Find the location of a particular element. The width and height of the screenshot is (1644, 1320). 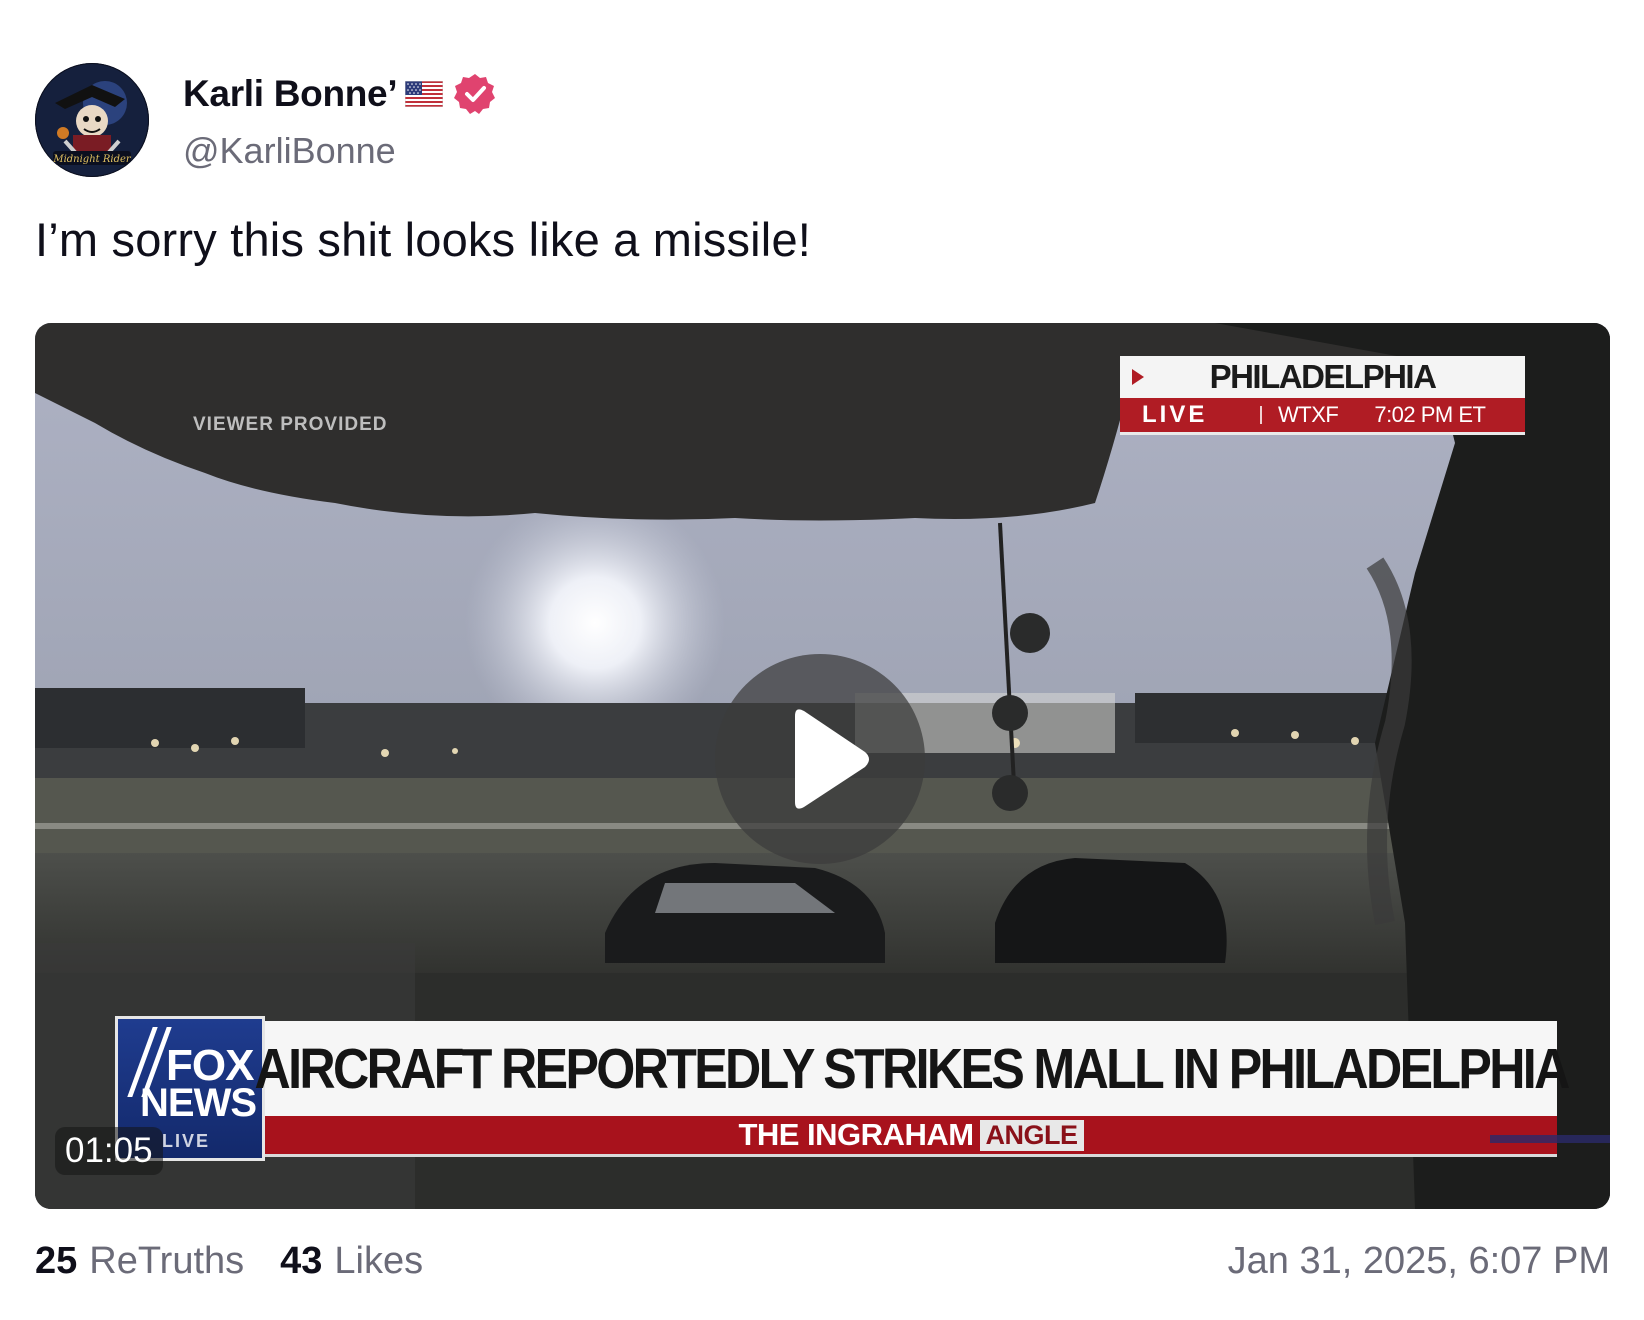

engagement-stats: 25 ReTruths 43 Likes is located at coordinates (229, 1261).